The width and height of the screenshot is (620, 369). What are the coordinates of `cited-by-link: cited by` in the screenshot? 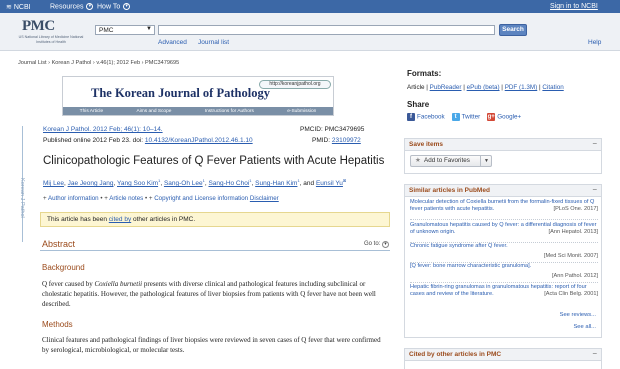 It's located at (120, 219).